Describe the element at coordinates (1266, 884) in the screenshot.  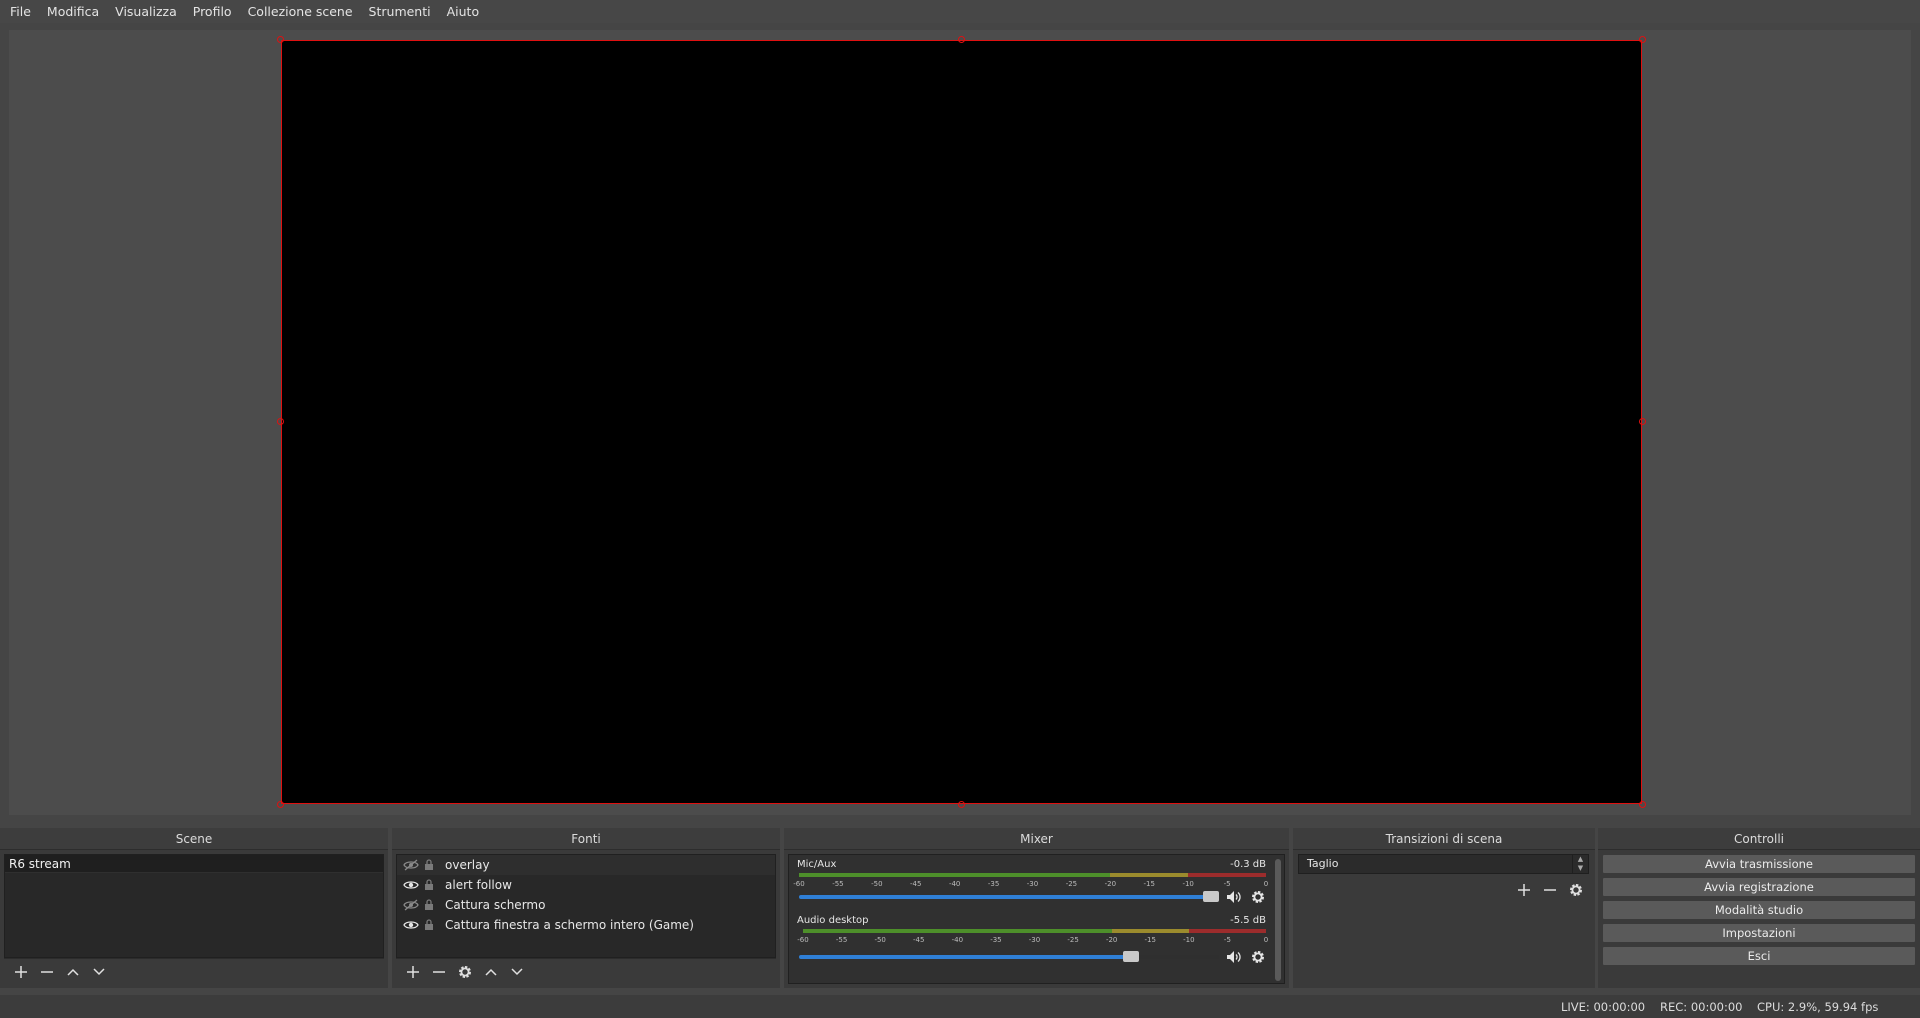
I see `meter-tick-label: 0` at that location.